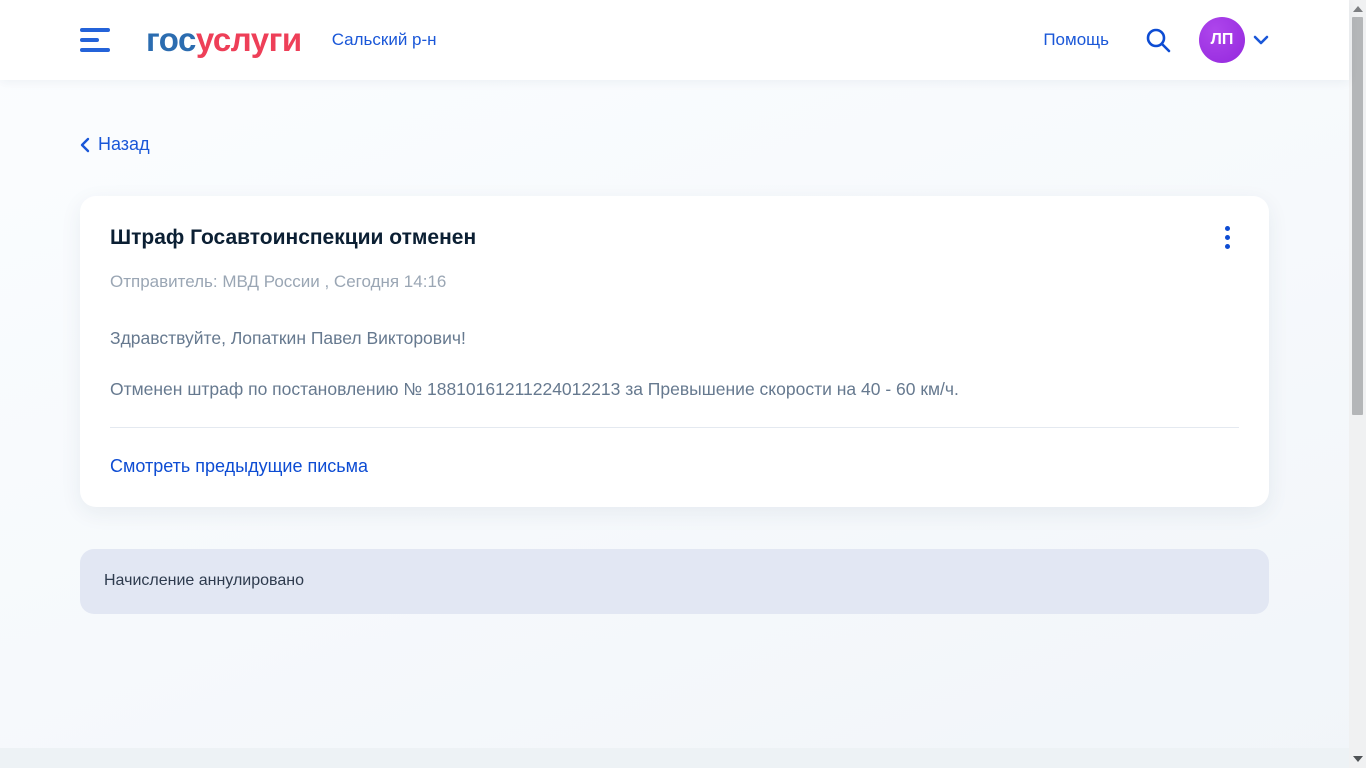 The height and width of the screenshot is (768, 1366). Describe the element at coordinates (674, 40) in the screenshot. I see `top-header: гос услуги Сальский р-н Помощь ЛП` at that location.